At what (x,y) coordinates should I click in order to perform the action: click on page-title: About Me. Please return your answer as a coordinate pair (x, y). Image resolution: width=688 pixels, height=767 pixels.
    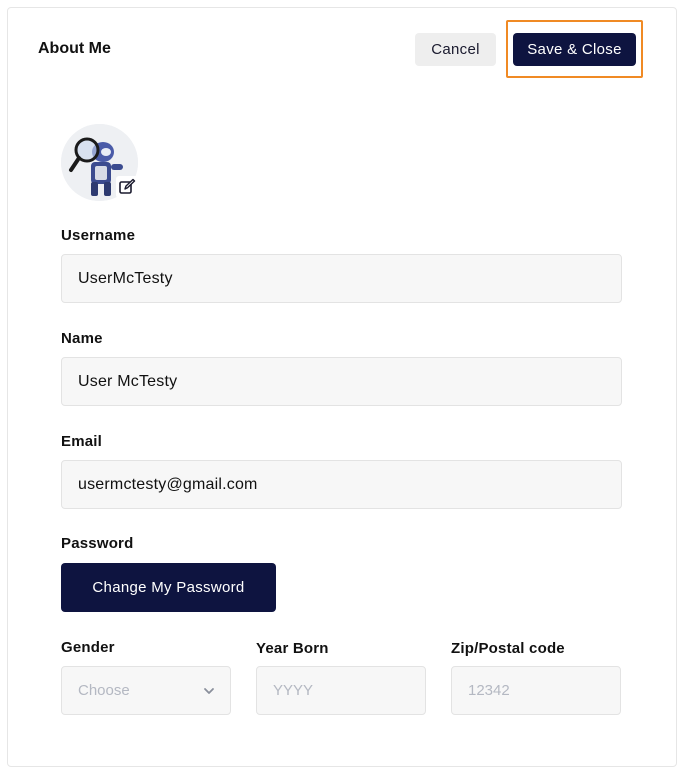
    Looking at the image, I should click on (74, 48).